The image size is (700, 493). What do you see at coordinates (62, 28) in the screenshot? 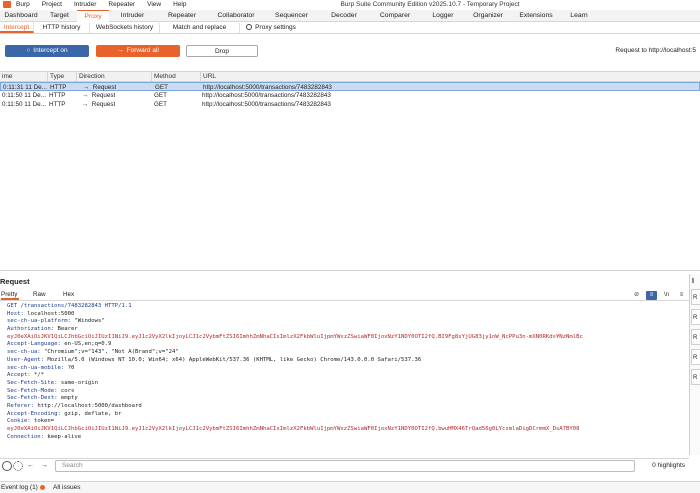
I see `subtab-http-history: HTTP history` at bounding box center [62, 28].